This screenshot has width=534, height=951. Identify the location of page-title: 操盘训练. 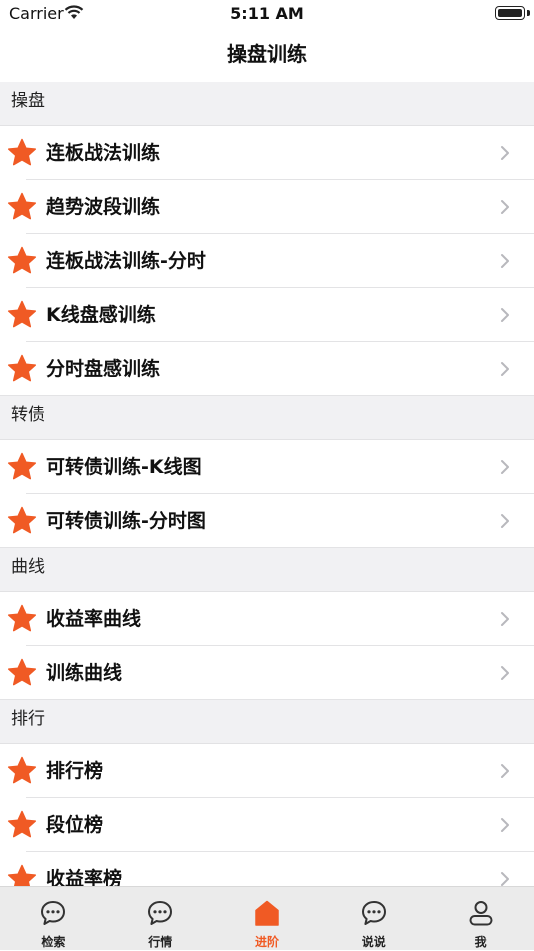
(267, 54).